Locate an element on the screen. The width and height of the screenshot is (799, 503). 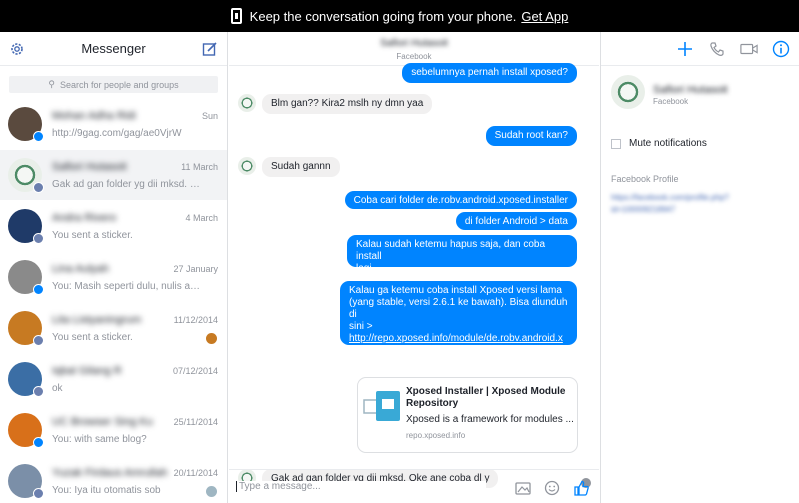
message-outgoing: sebelumnya pernah install xposed? is located at coordinates (489, 73).